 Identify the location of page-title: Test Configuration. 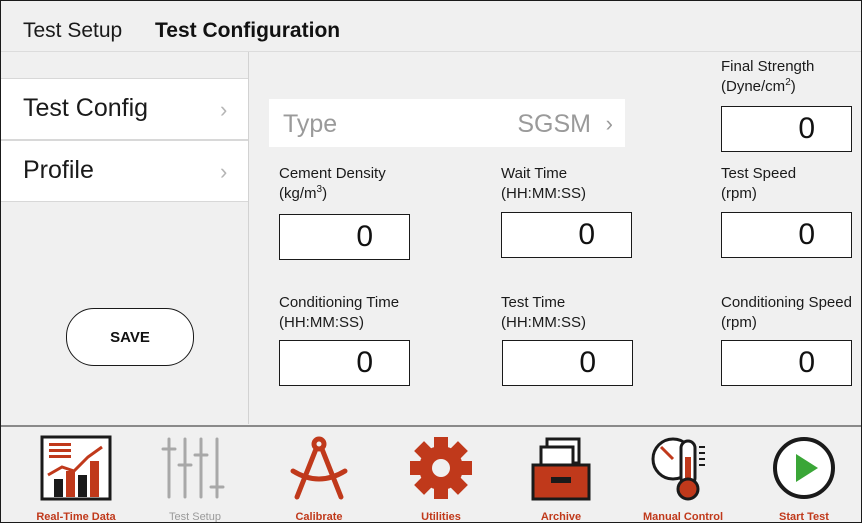
(248, 30).